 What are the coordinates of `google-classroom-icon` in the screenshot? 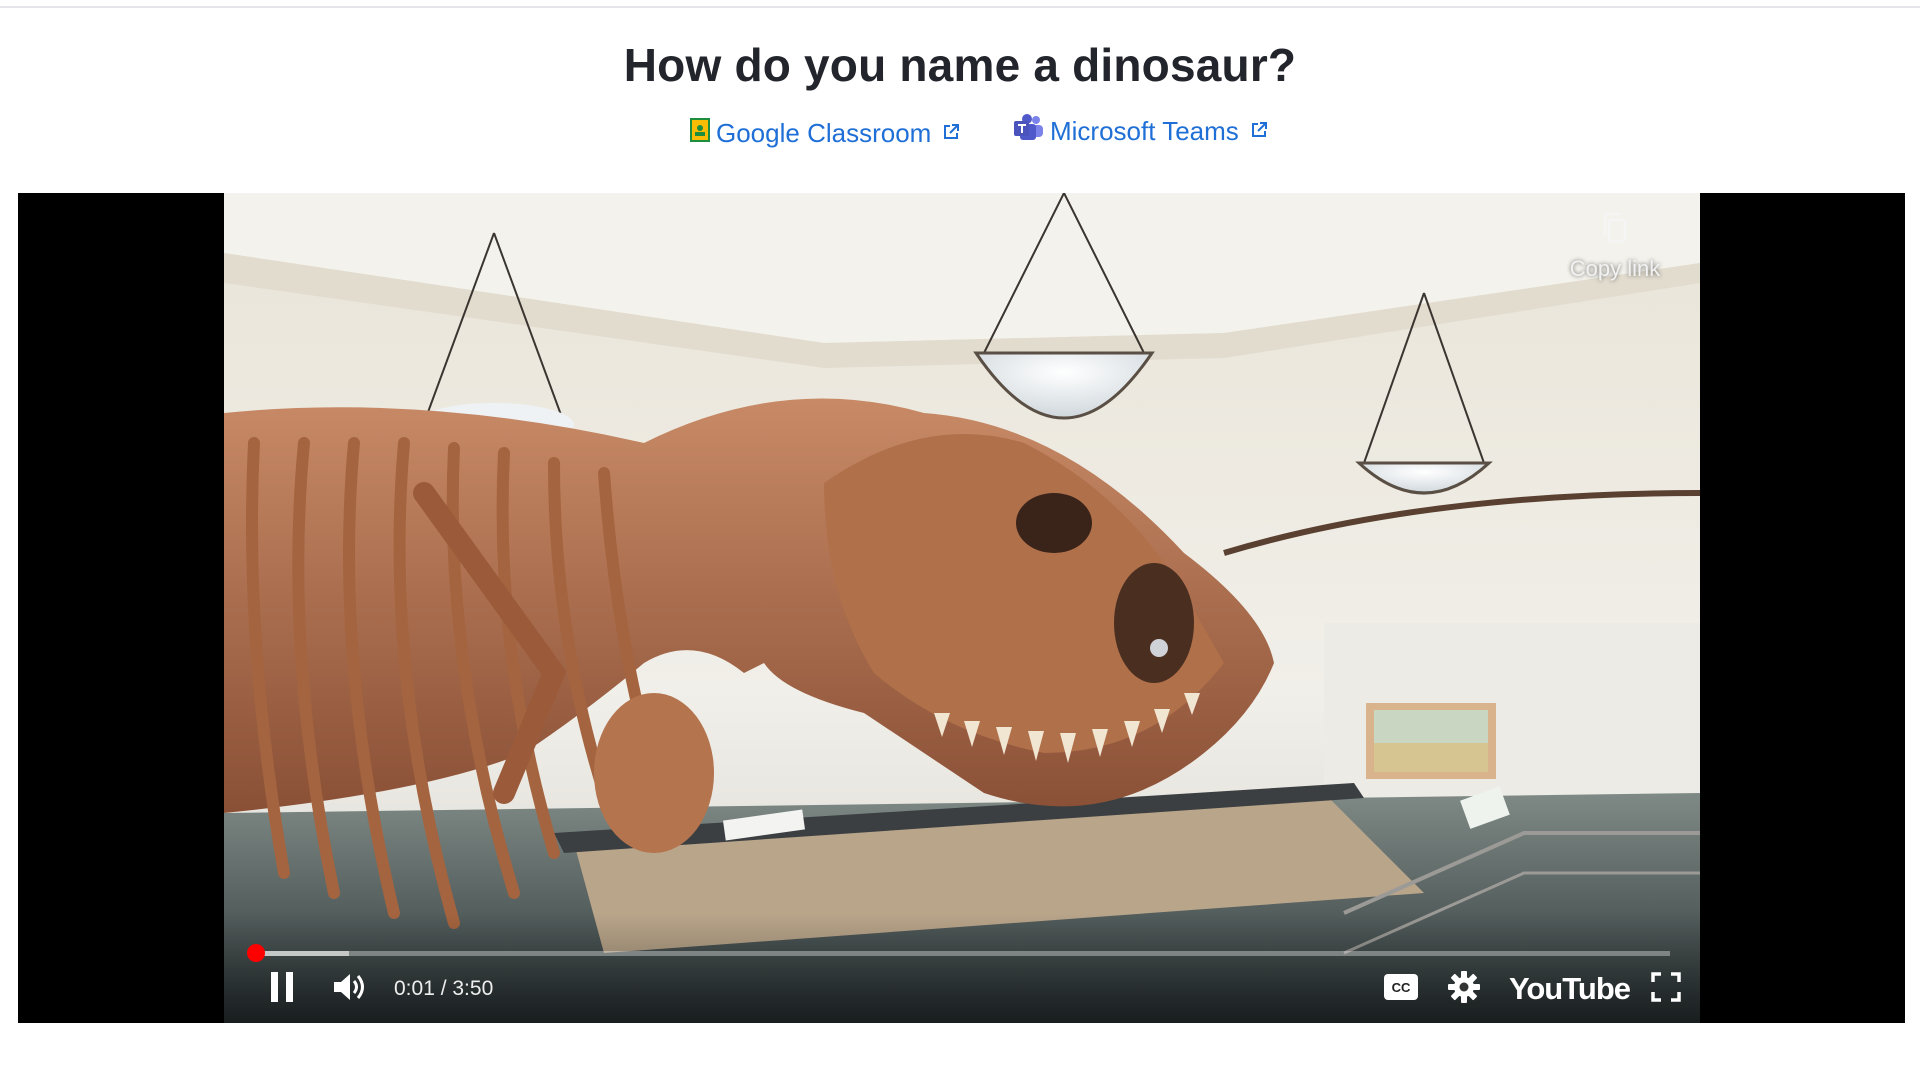 It's located at (700, 133).